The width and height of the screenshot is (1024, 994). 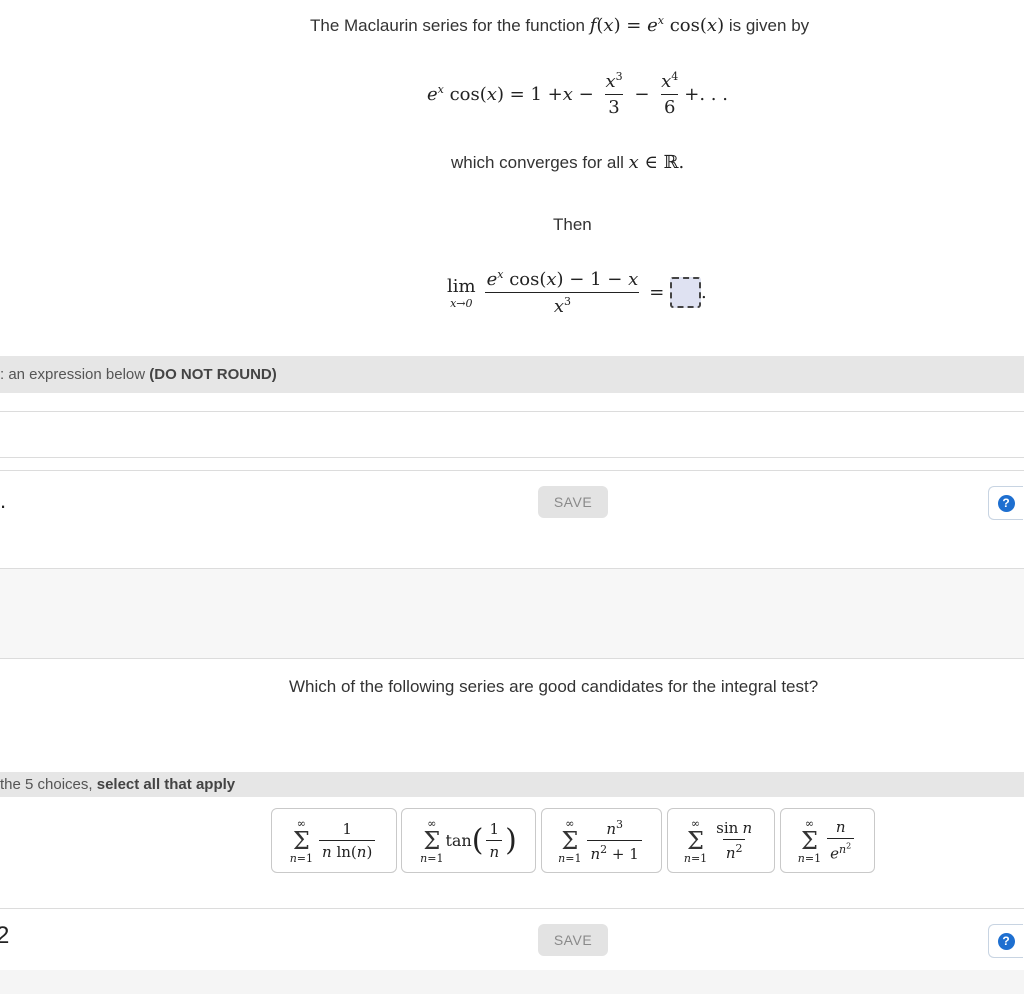 I want to click on q2-divider, so click(x=512, y=908).